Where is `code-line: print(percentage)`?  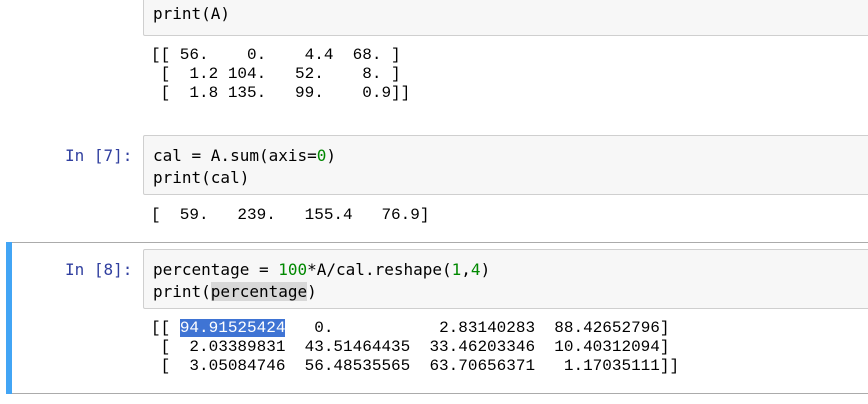 code-line: print(percentage) is located at coordinates (235, 292).